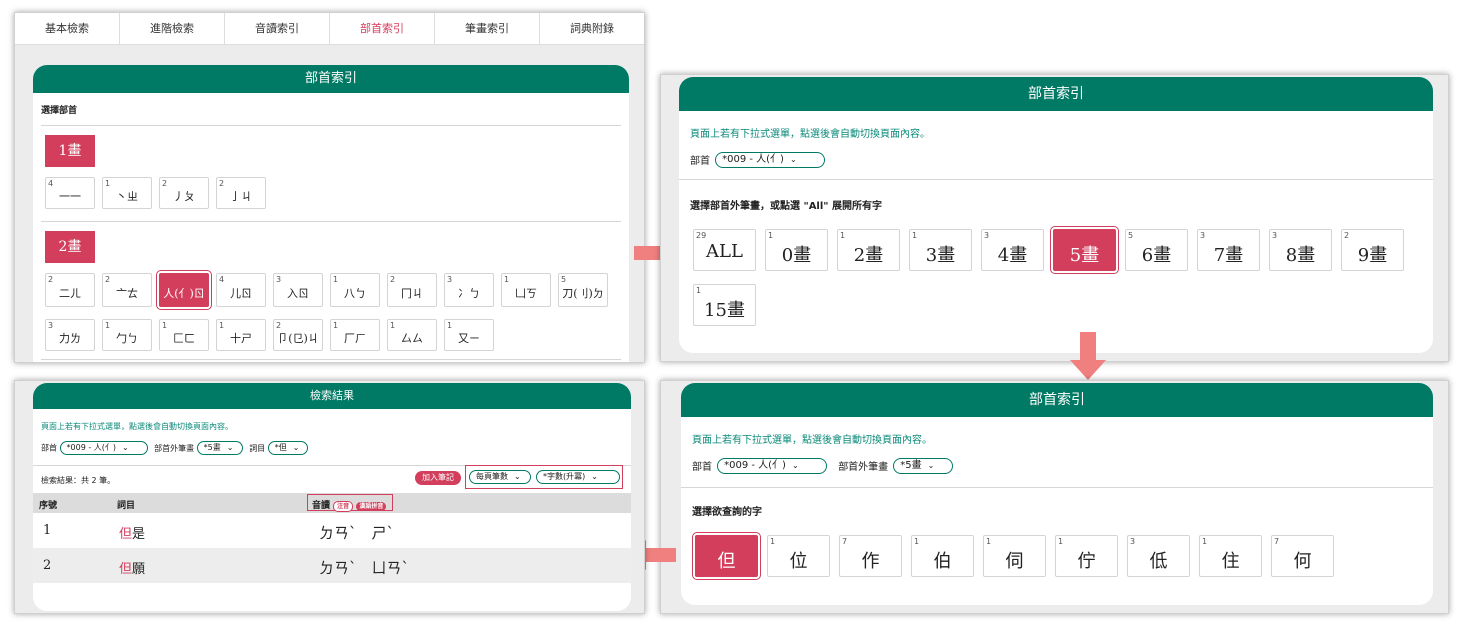 The width and height of the screenshot is (1469, 627). Describe the element at coordinates (343, 506) in the screenshot. I see `zhuyin-toggle: 注音` at that location.